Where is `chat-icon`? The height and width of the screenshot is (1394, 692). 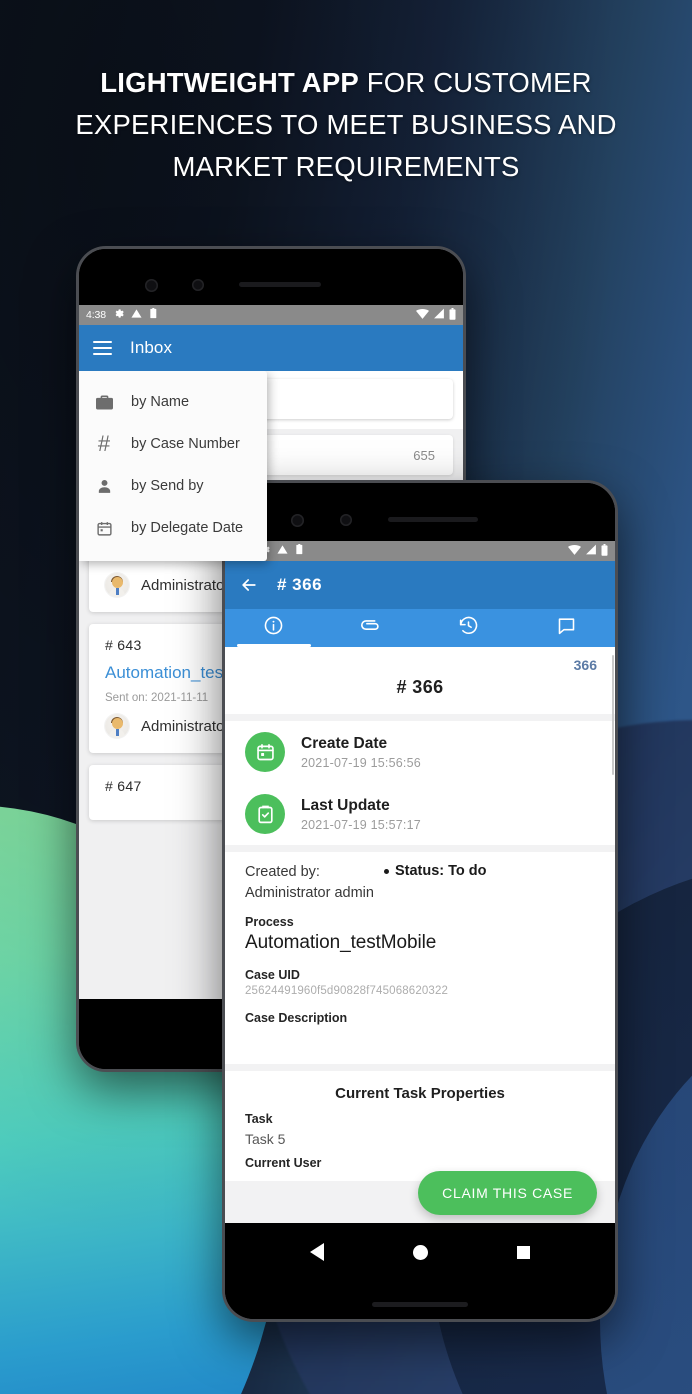 chat-icon is located at coordinates (566, 628).